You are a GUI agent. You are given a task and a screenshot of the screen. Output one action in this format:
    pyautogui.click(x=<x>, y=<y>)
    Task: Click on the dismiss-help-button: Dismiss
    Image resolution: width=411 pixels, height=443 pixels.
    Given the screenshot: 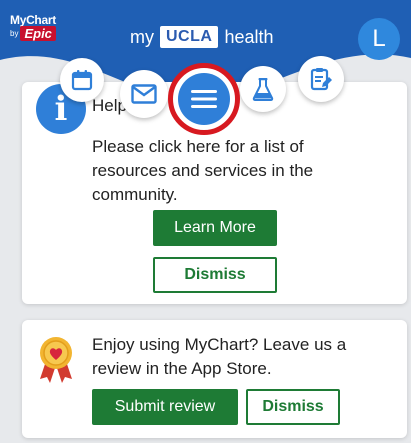 What is the action you would take?
    pyautogui.click(x=215, y=275)
    